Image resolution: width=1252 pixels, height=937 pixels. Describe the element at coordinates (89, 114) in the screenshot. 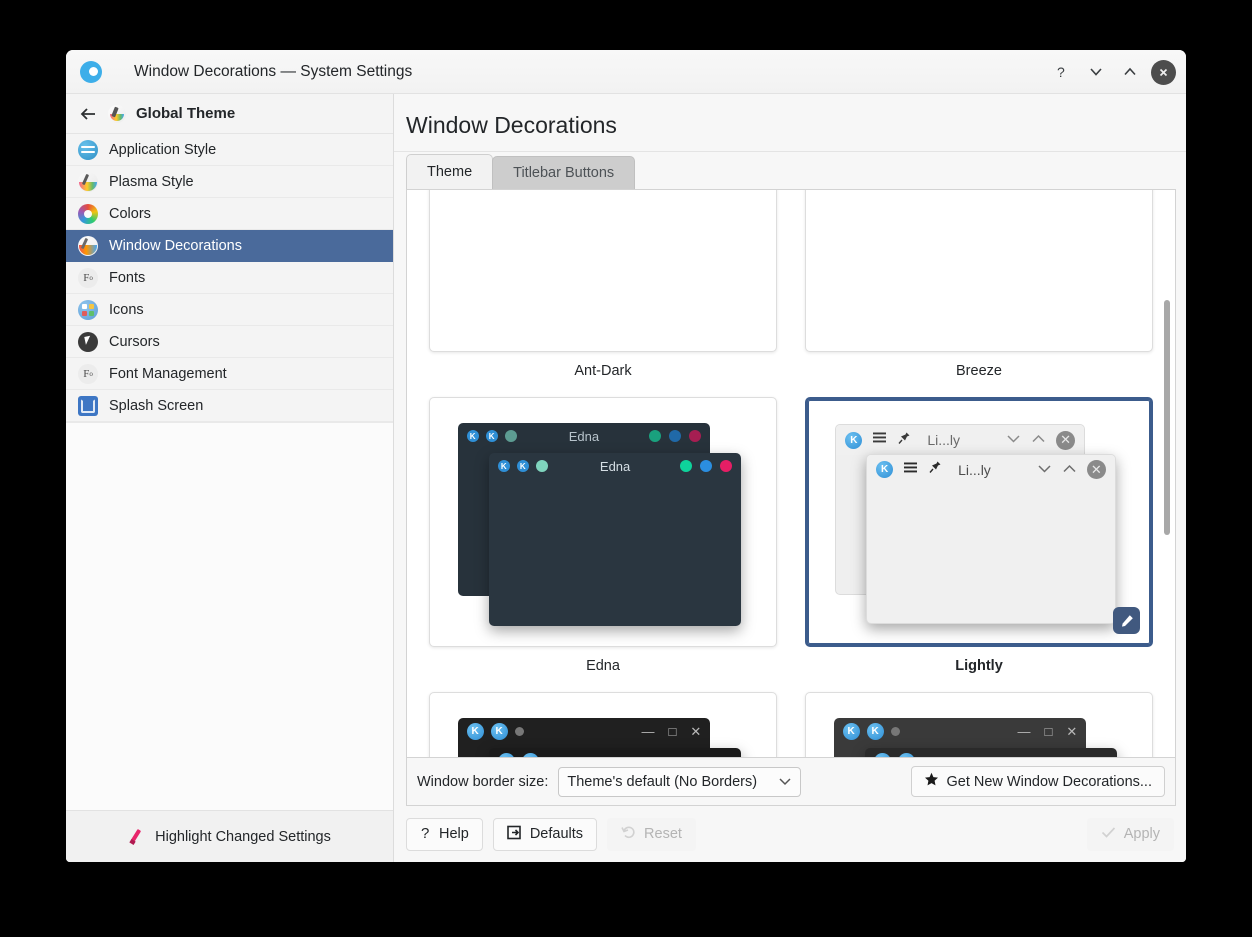

I see `back-arrow-icon` at that location.